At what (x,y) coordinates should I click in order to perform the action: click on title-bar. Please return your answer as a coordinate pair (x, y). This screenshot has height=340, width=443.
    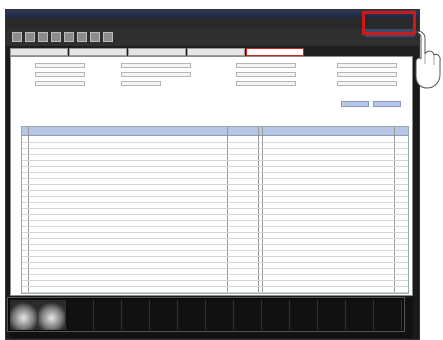
    Looking at the image, I should click on (212, 14).